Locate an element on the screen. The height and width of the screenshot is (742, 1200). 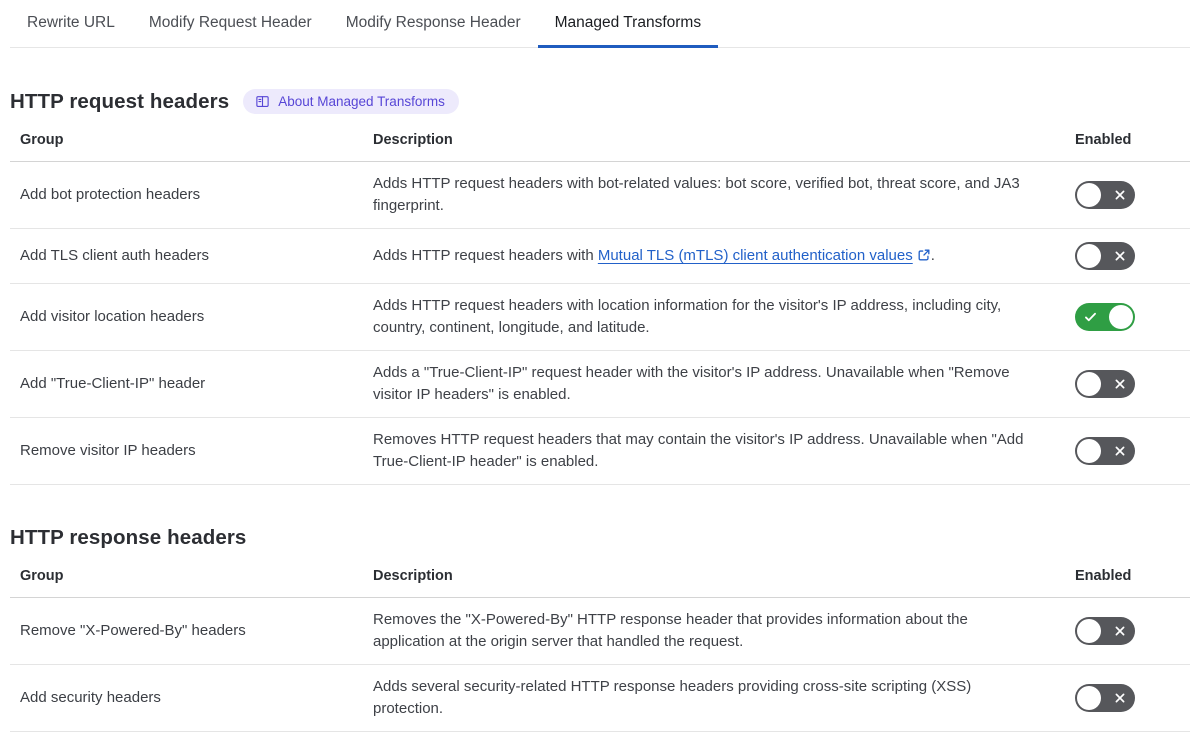
group-cell: Remove visitor IP headers is located at coordinates (186, 451).